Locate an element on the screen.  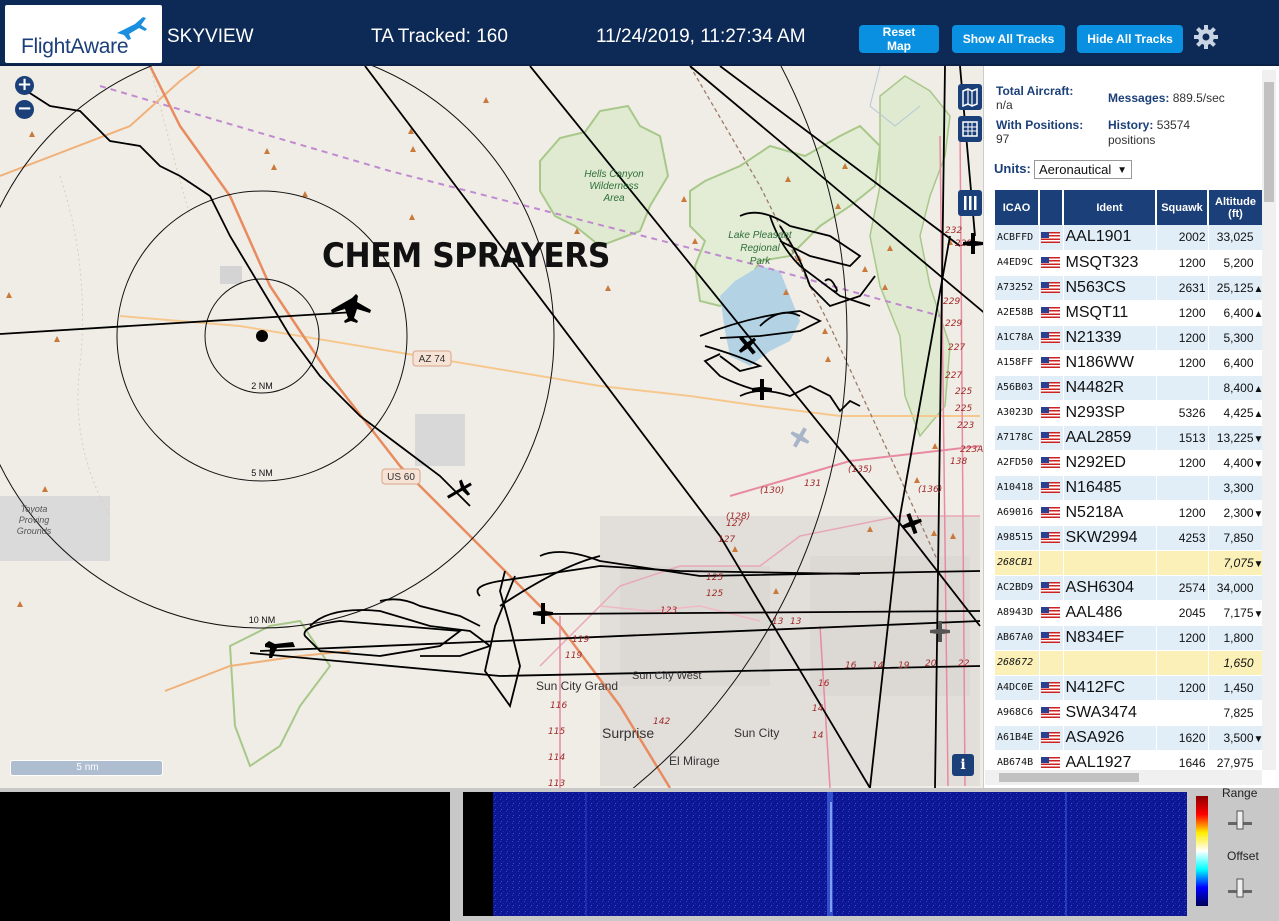
panel-horizontal-scrollbar is located at coordinates (1123, 777).